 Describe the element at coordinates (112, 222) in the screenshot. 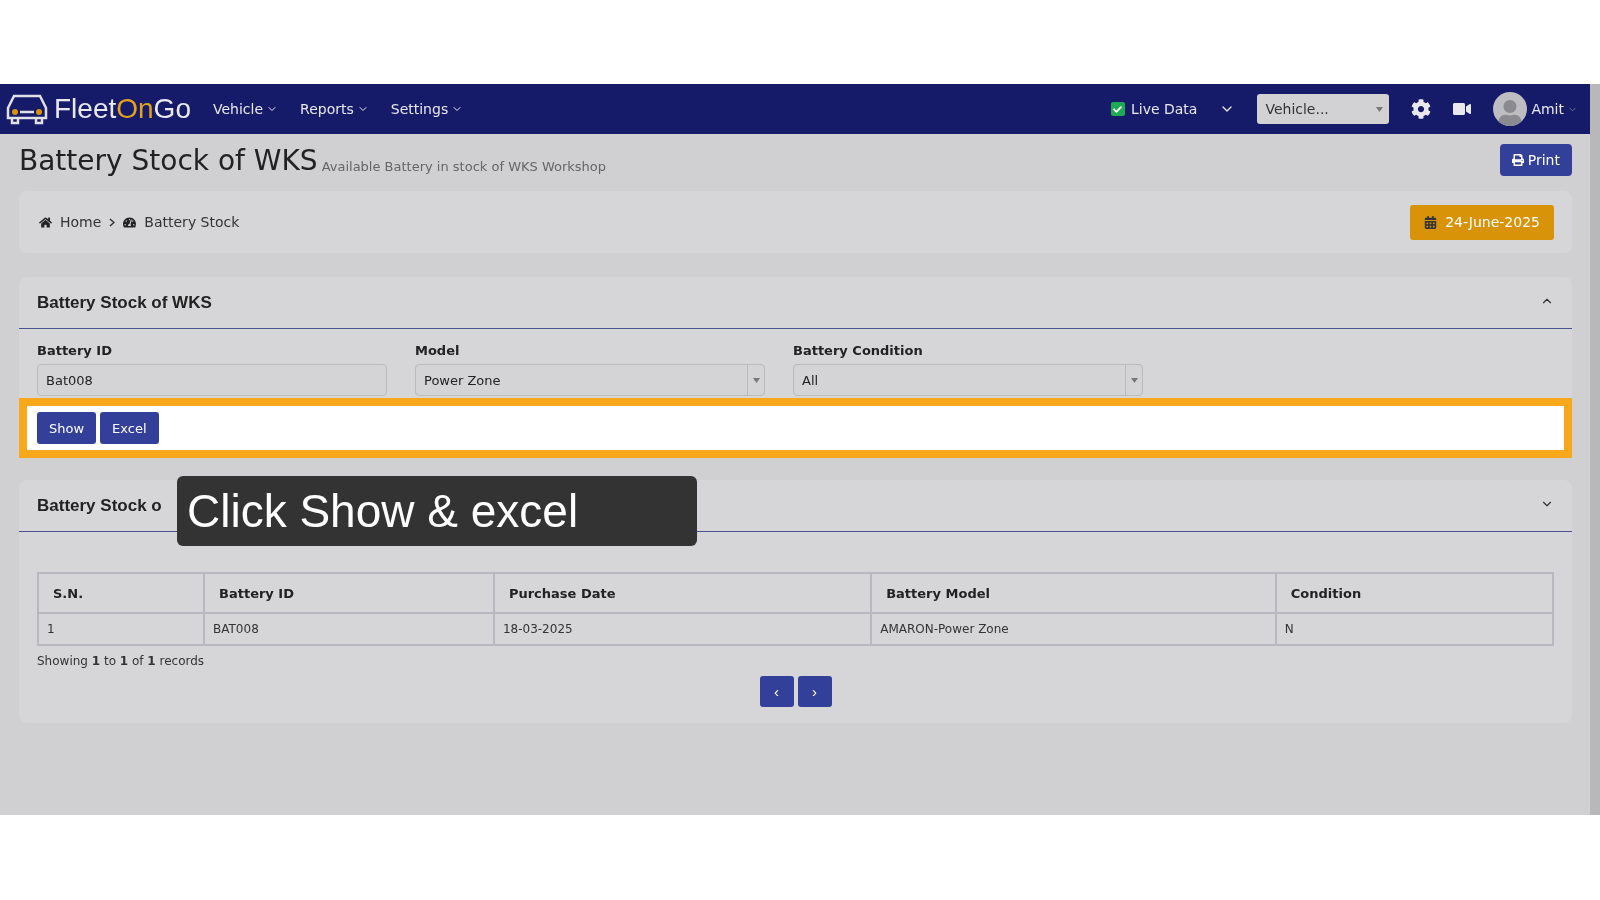

I see `chevron-right-icon` at that location.